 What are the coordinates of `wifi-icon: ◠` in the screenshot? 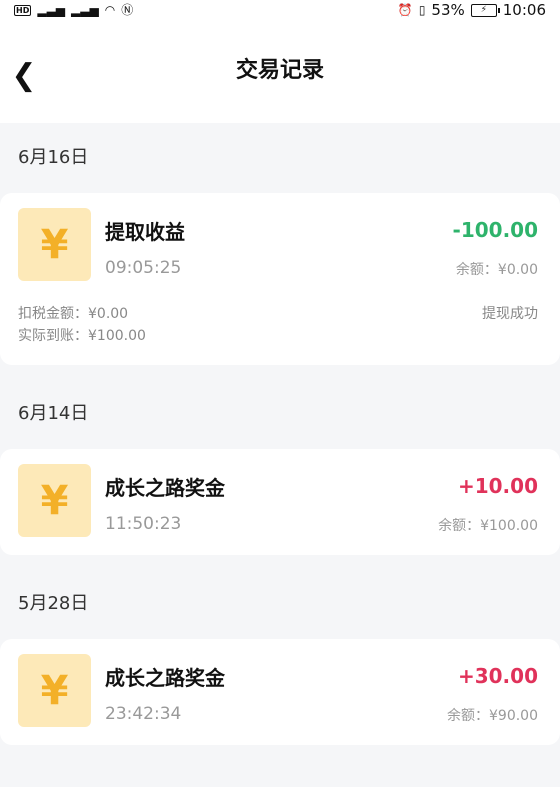 It's located at (110, 10).